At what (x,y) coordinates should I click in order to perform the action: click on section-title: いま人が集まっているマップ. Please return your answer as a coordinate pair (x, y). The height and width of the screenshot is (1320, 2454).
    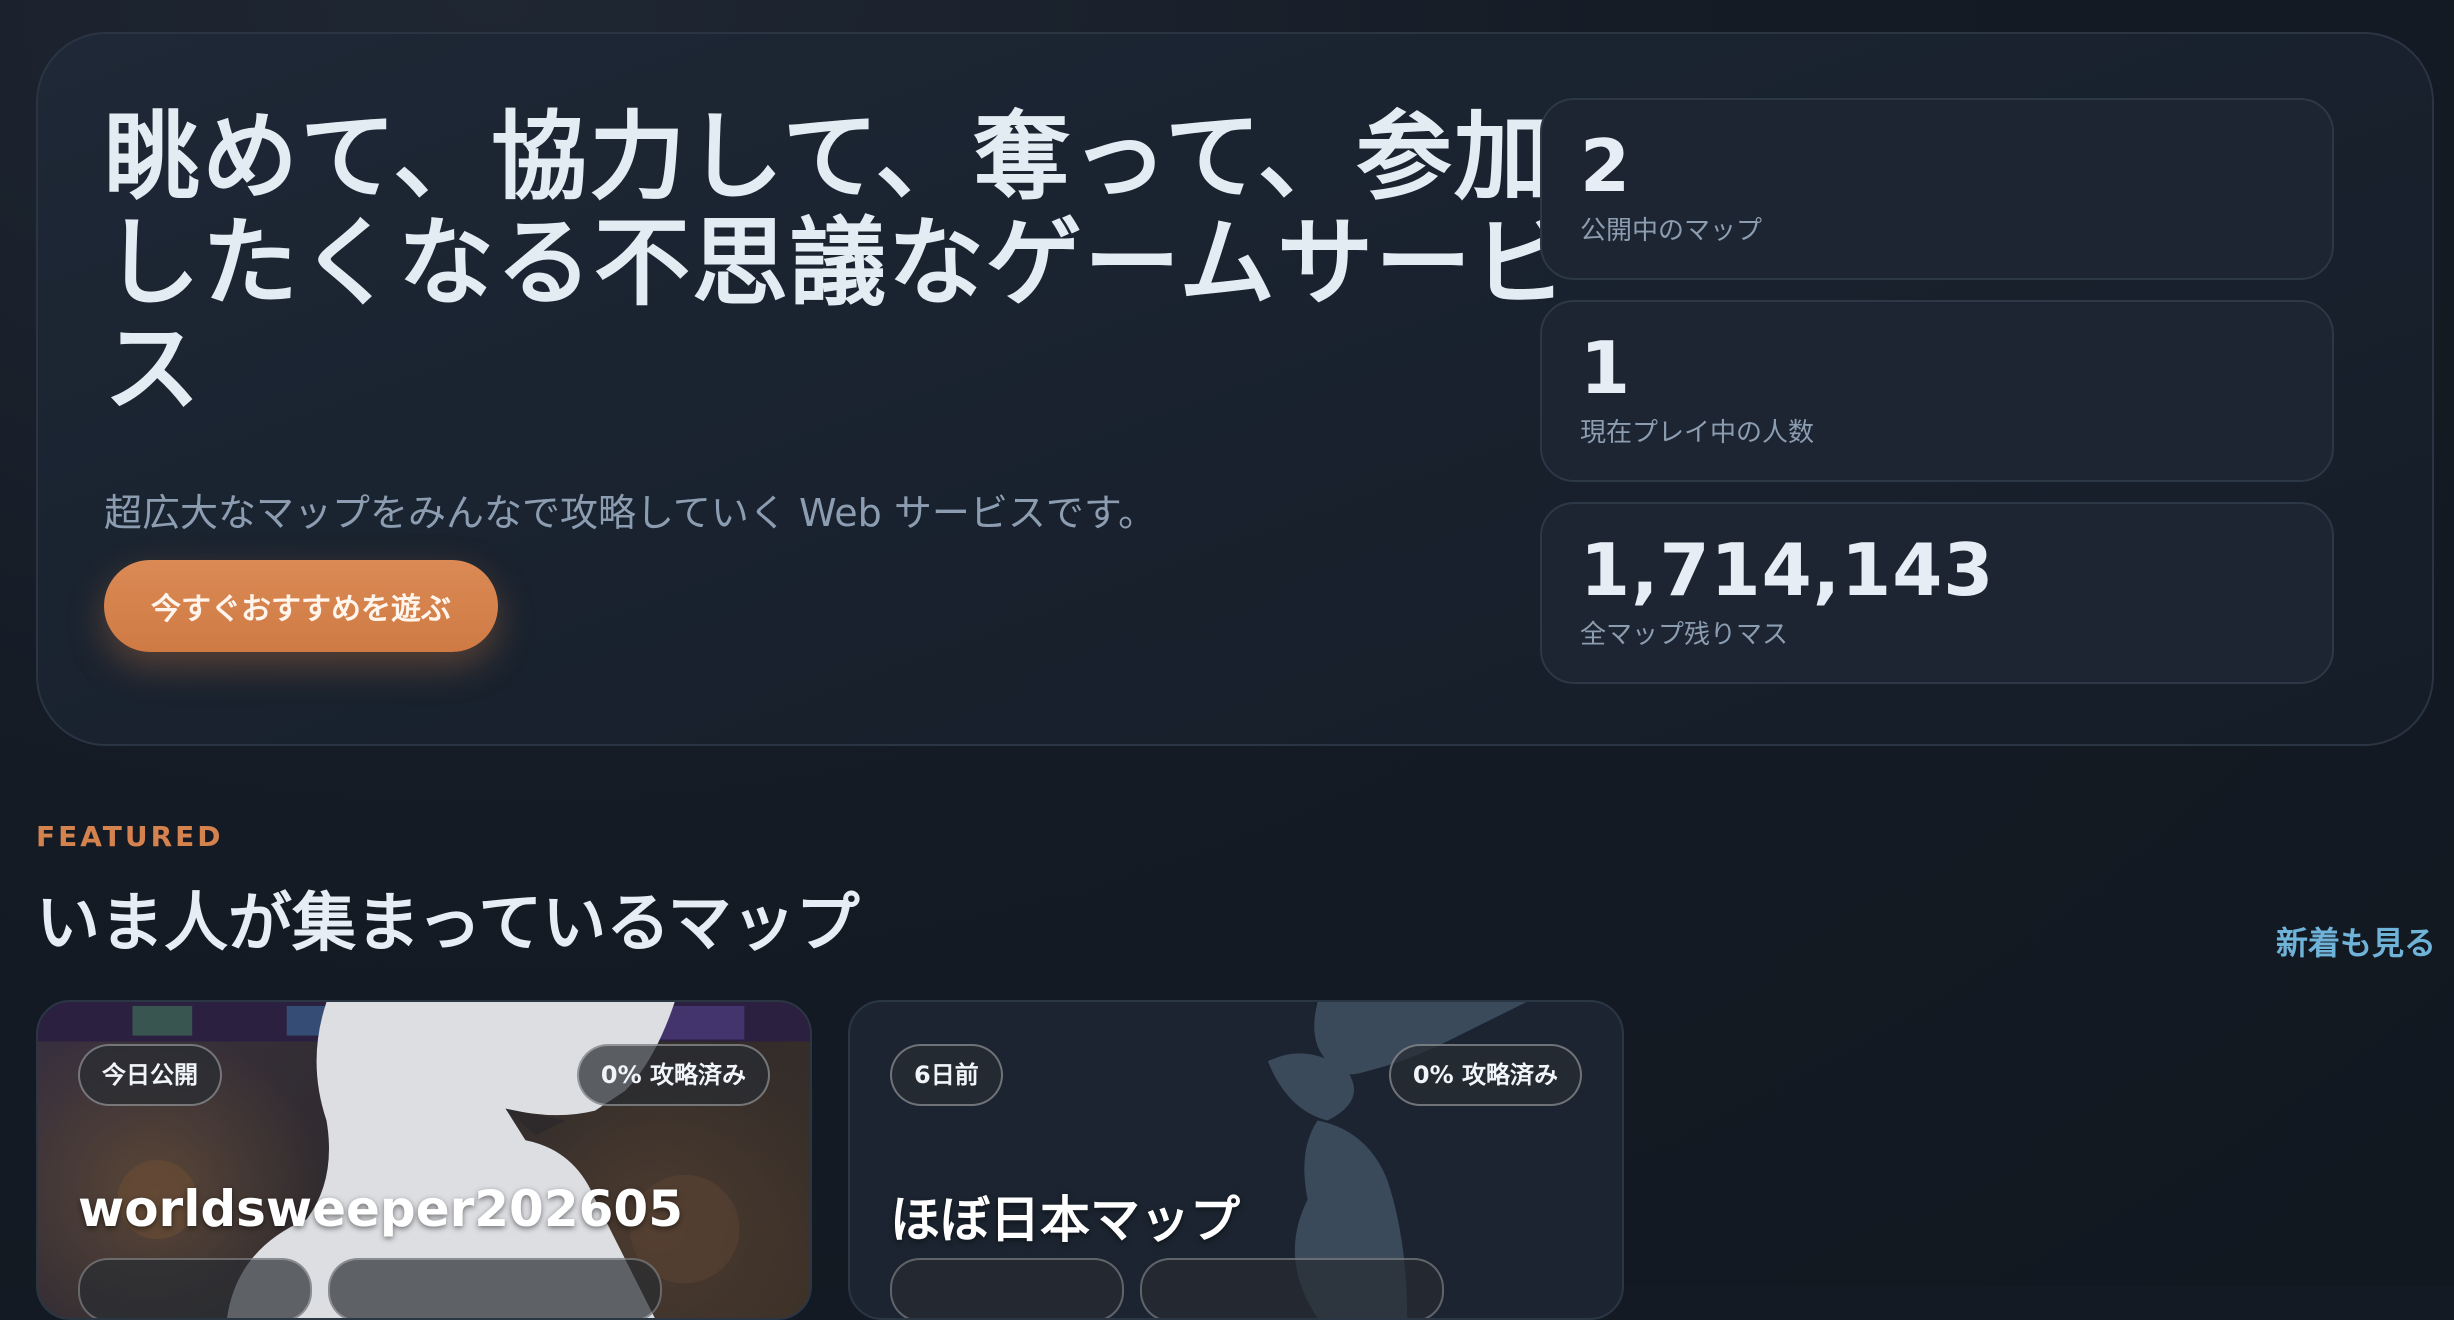
    Looking at the image, I should click on (448, 924).